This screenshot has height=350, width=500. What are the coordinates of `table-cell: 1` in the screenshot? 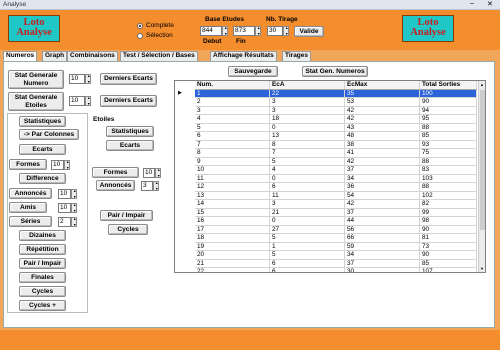 It's located at (232, 93).